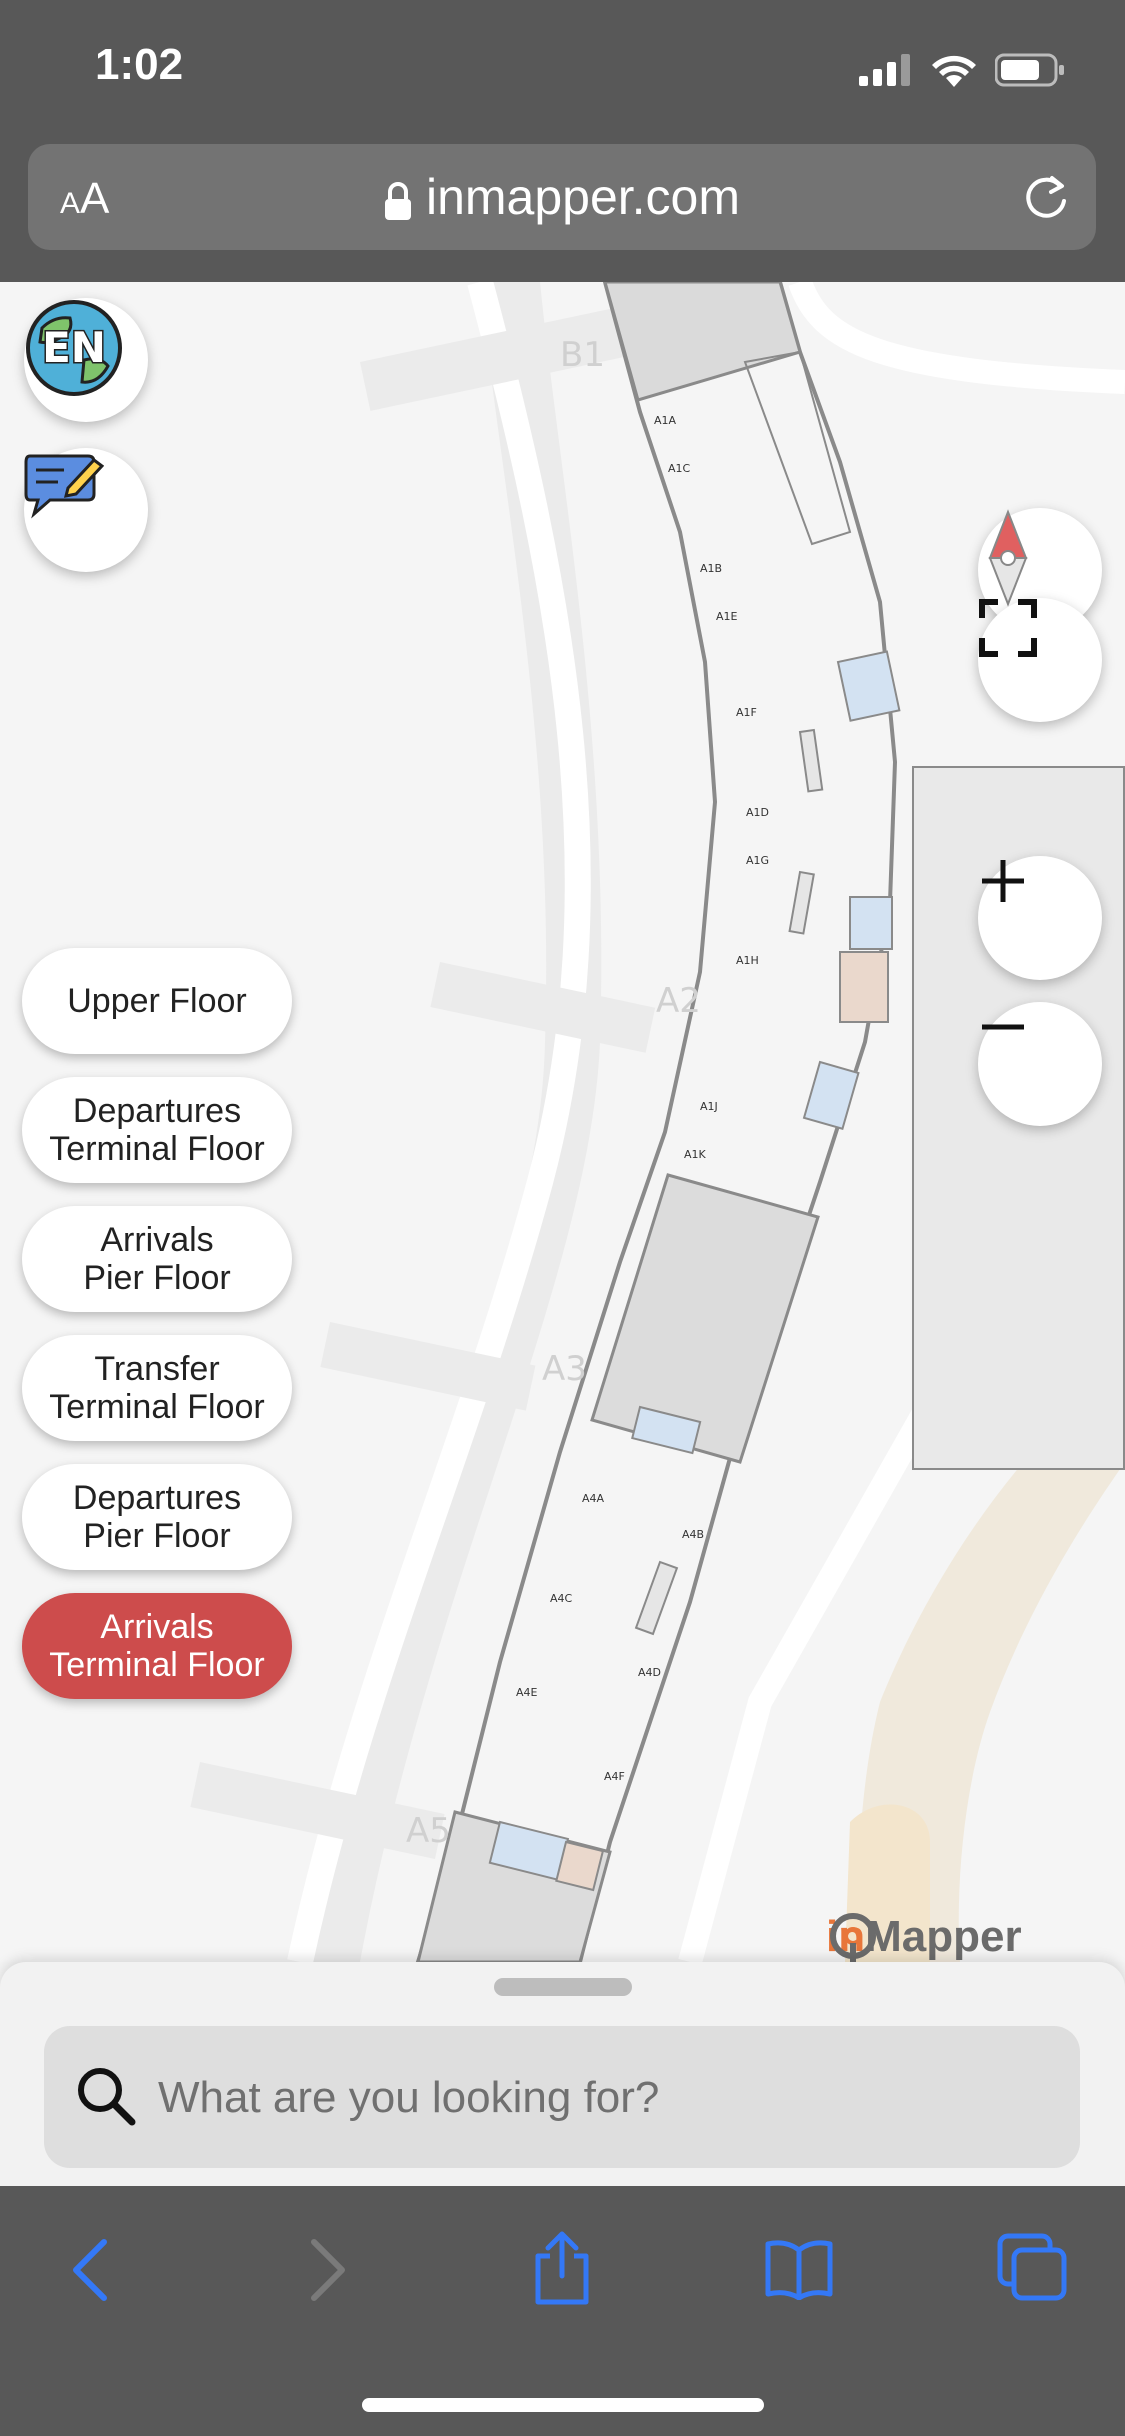  Describe the element at coordinates (583, 197) in the screenshot. I see `url-text: inmapper.com` at that location.